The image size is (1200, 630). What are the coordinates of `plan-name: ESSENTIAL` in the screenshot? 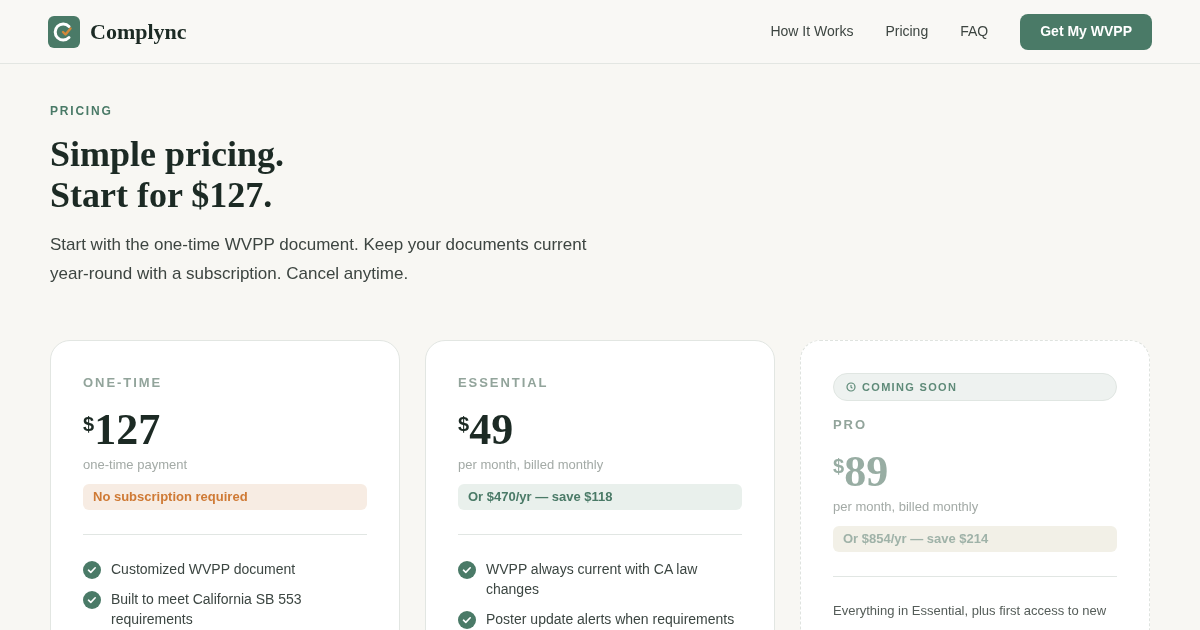 It's located at (504, 383).